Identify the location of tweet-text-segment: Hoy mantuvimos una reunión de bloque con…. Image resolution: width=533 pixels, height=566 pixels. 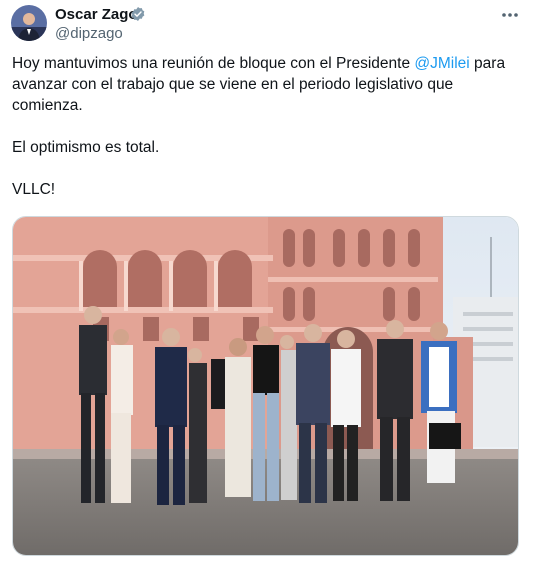
(213, 63).